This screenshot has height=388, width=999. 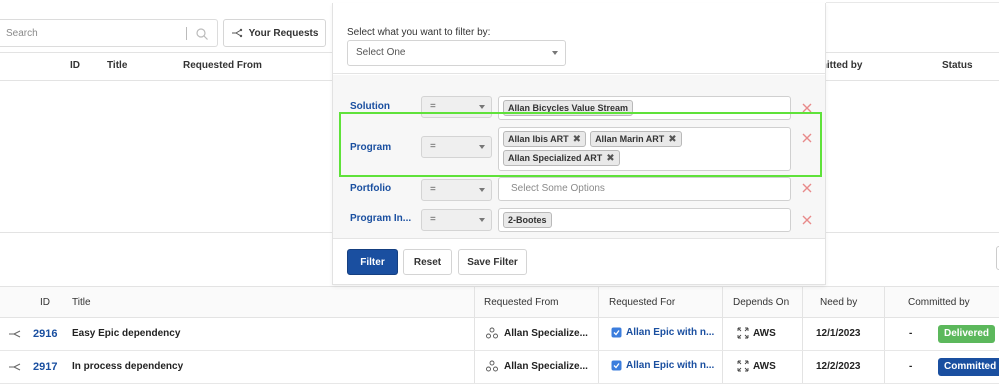 What do you see at coordinates (838, 333) in the screenshot?
I see `need-by-date: 12/1/2023` at bounding box center [838, 333].